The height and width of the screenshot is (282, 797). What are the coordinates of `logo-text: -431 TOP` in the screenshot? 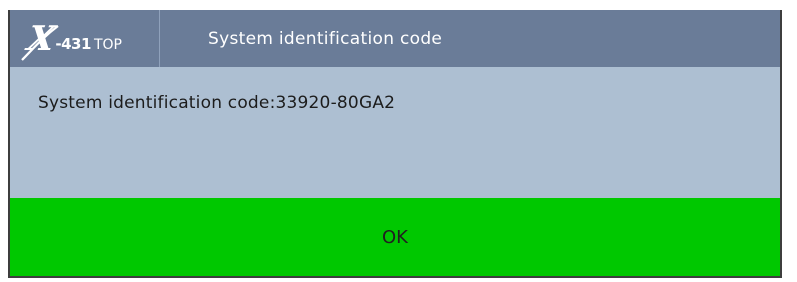 It's located at (88, 44).